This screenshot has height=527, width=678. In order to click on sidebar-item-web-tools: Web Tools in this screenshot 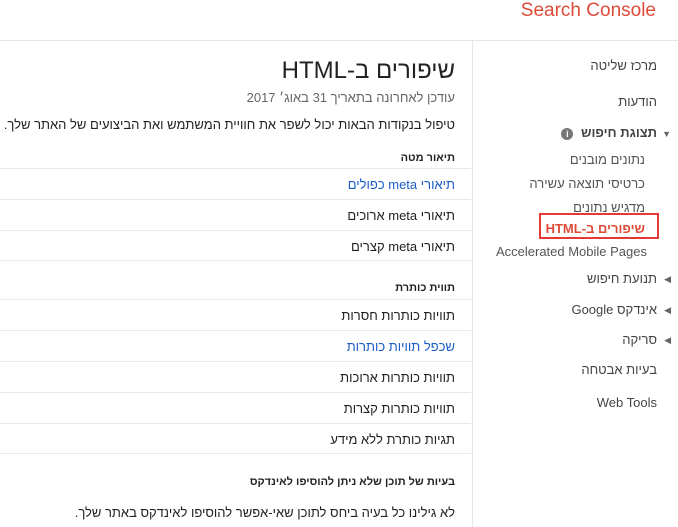, I will do `click(627, 402)`.